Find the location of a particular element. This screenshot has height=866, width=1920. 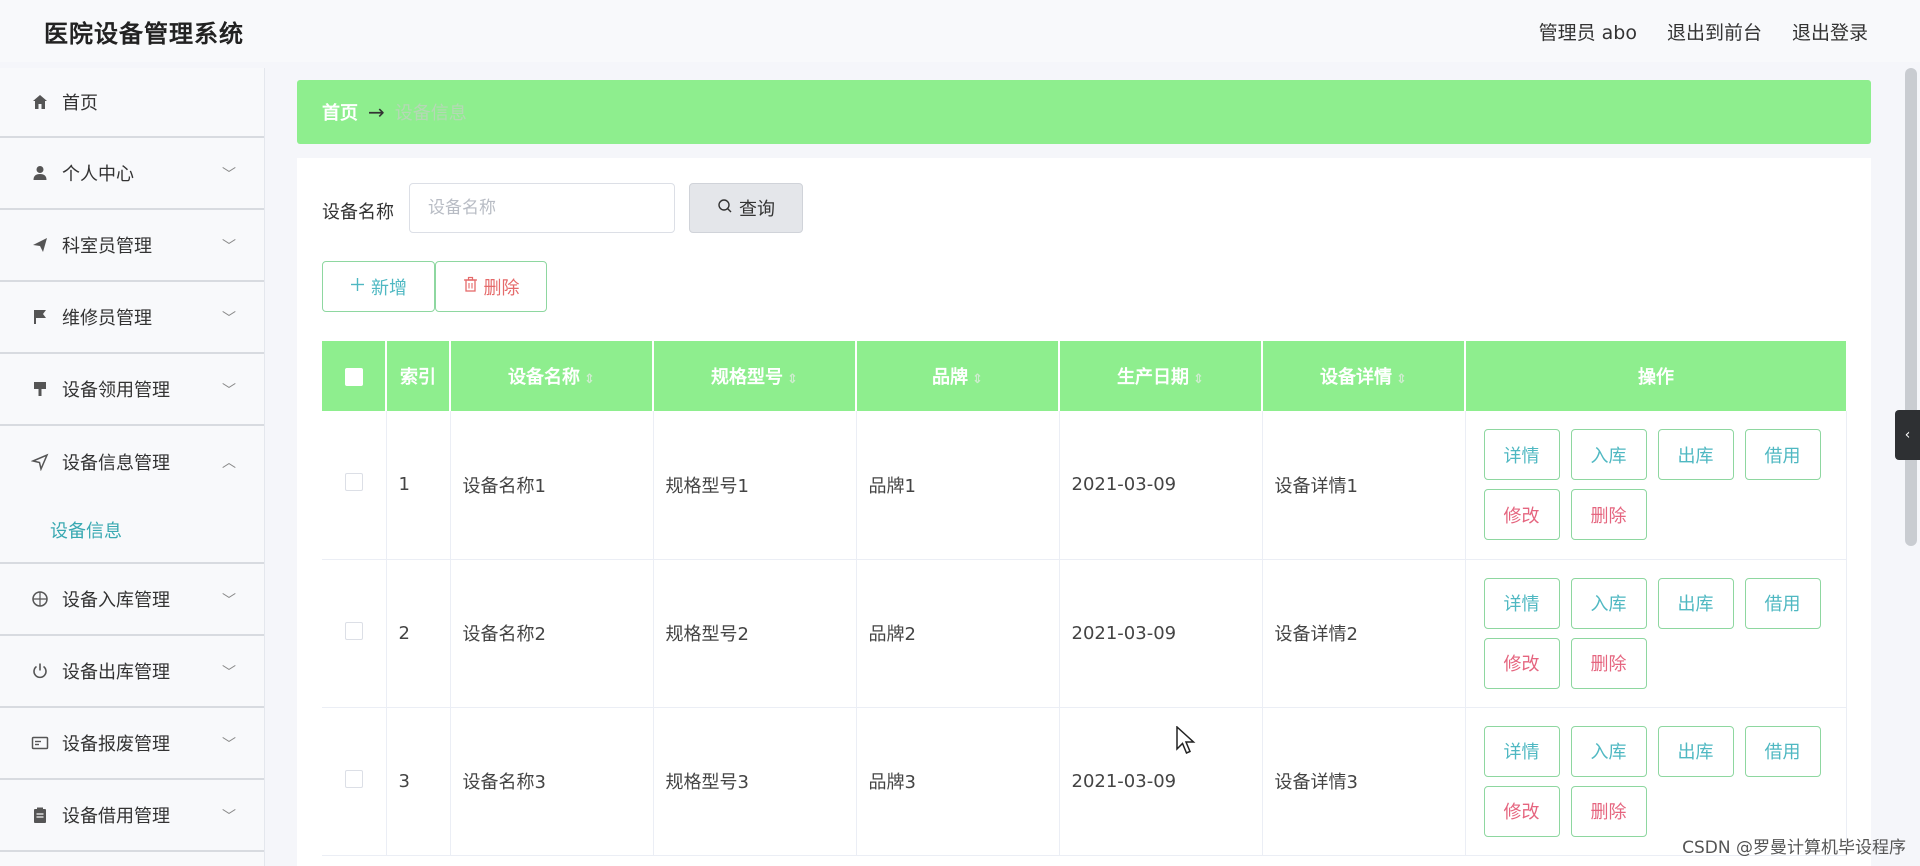

postcard-icon is located at coordinates (40, 743).